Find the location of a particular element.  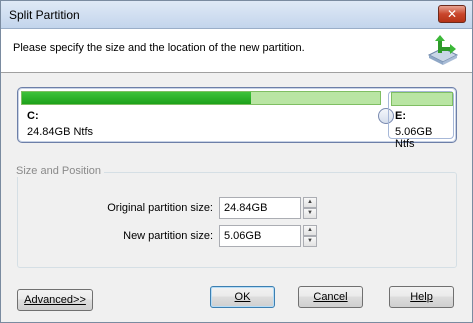

advanced-button: Advanced>> is located at coordinates (55, 300).